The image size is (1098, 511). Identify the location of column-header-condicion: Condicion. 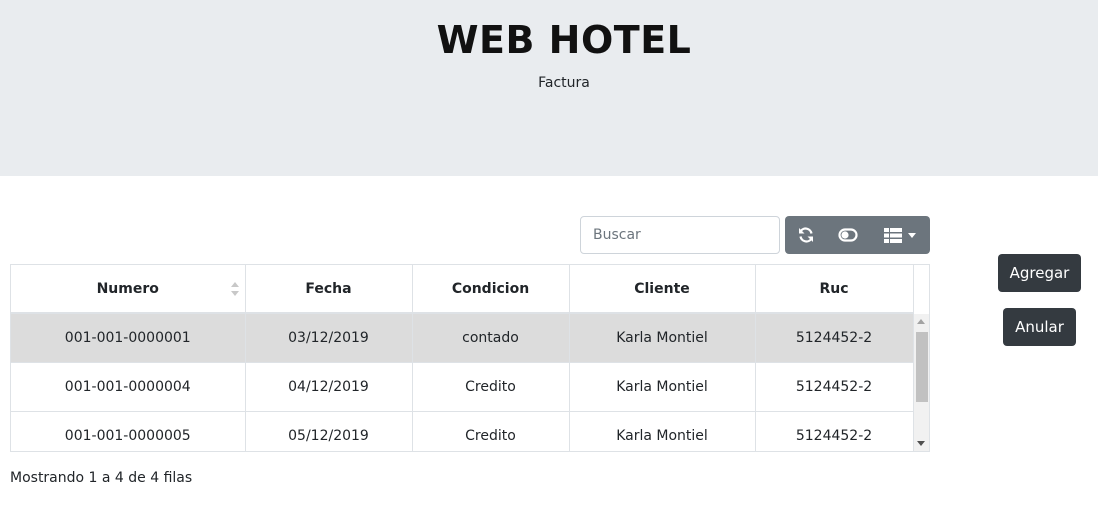
(491, 289).